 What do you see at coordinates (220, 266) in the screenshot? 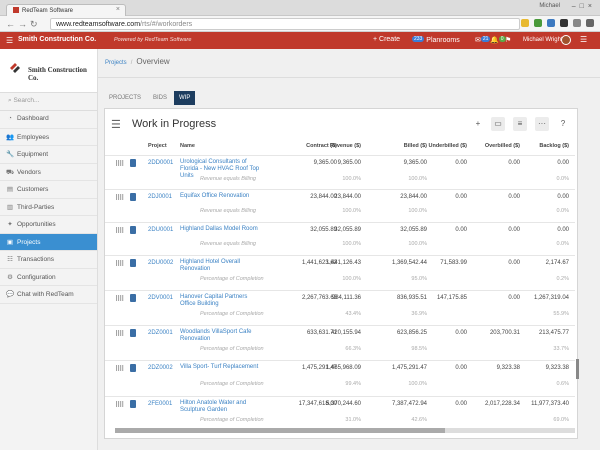
I see `project-name: Highland Hotel Overall Renovation` at bounding box center [220, 266].